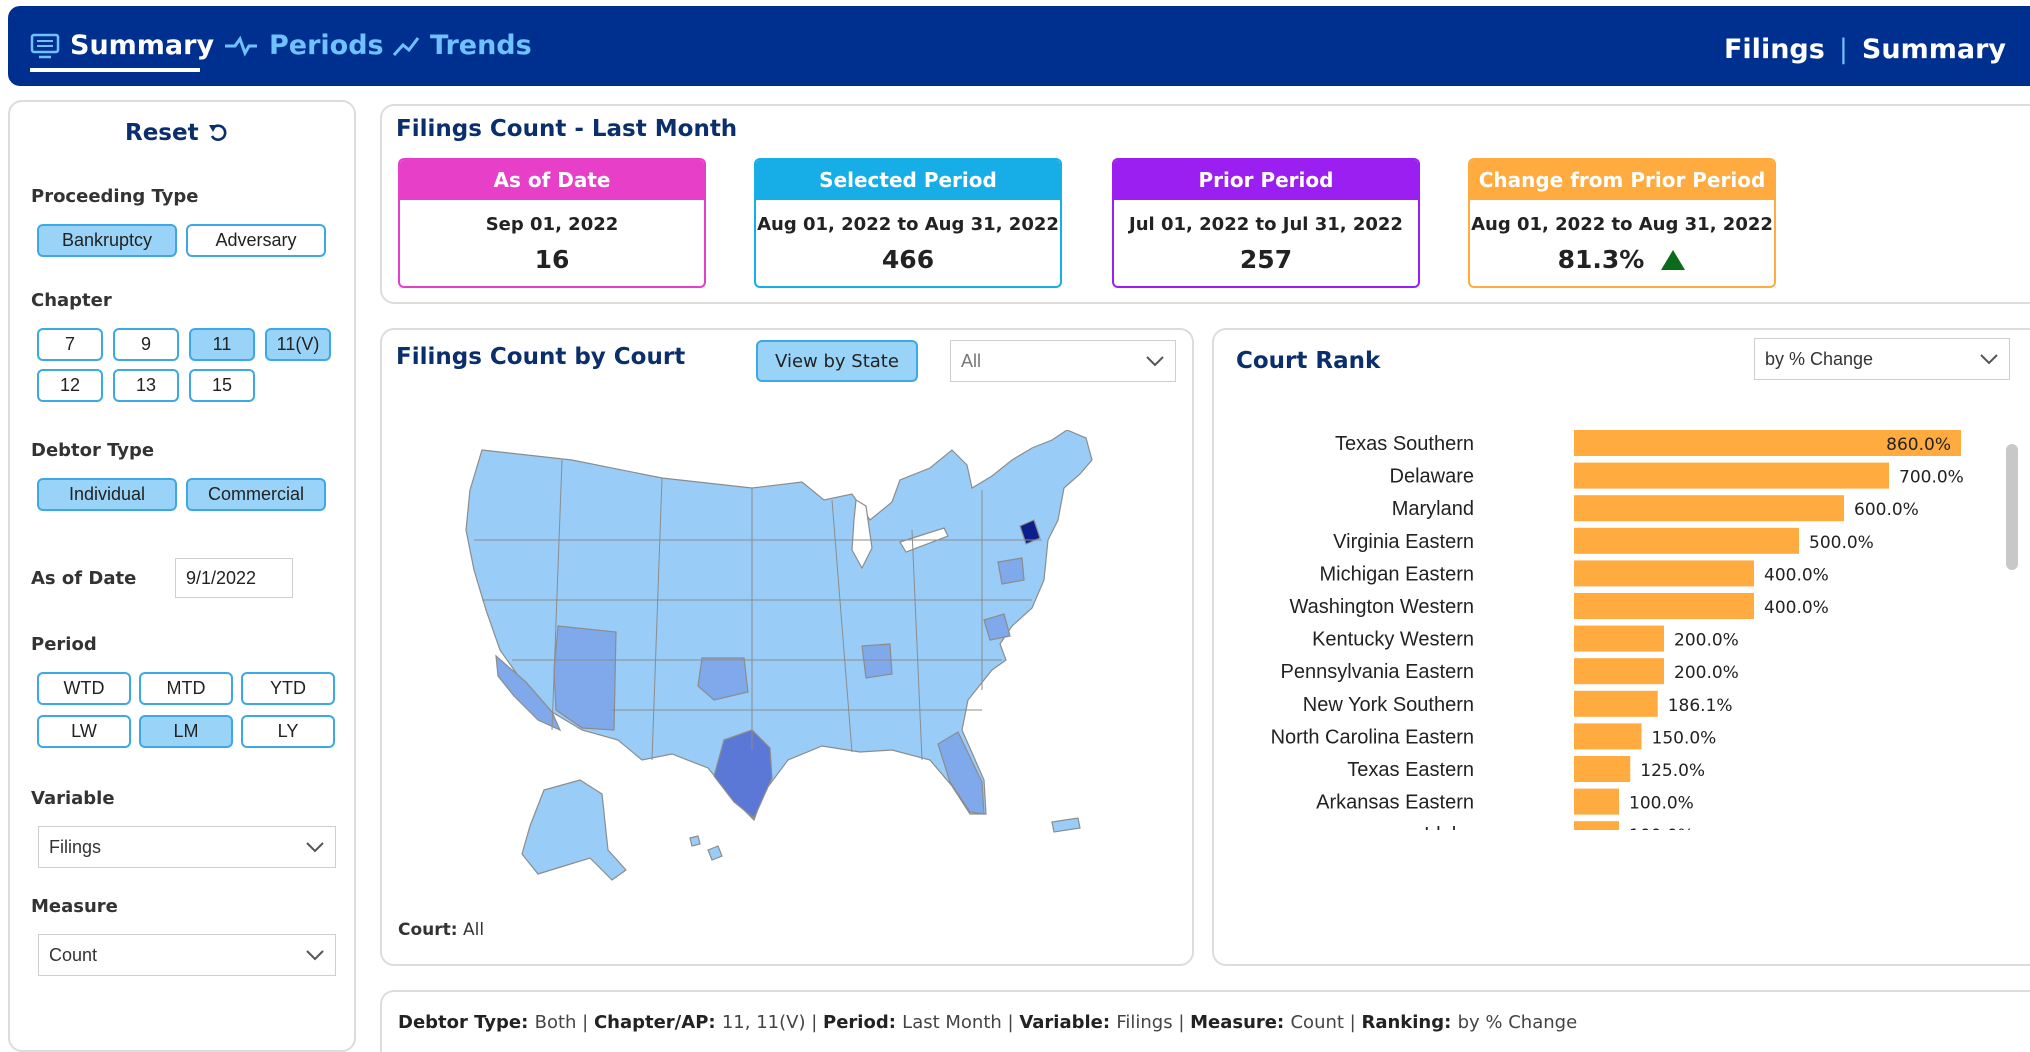 This screenshot has height=1052, width=2030. What do you see at coordinates (715, 853) in the screenshot?
I see `map-region-hawaii` at bounding box center [715, 853].